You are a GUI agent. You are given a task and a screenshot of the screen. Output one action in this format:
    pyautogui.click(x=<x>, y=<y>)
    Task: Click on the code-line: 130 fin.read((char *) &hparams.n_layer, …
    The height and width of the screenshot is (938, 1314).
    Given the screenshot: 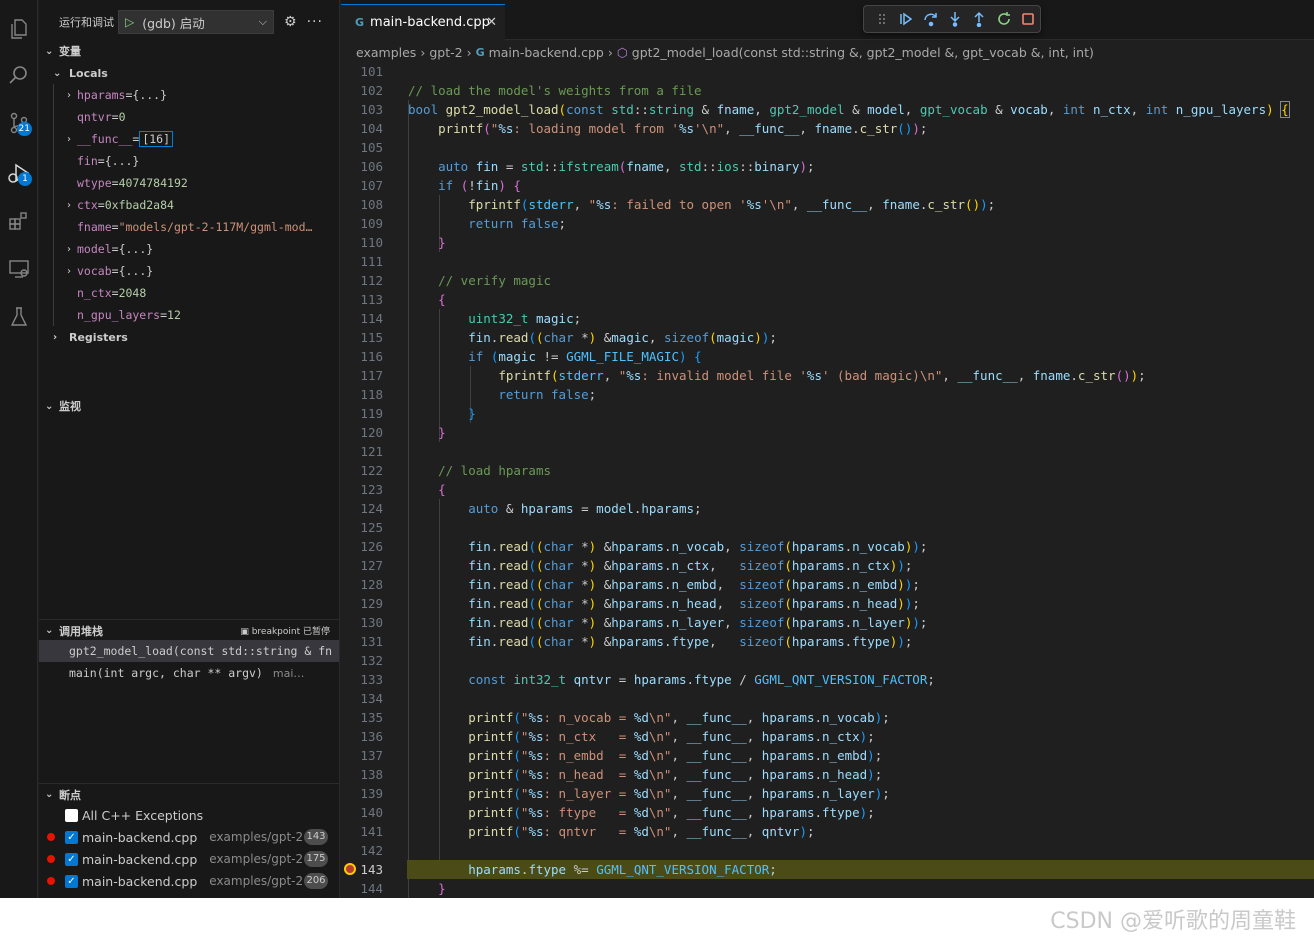 What is the action you would take?
    pyautogui.click(x=827, y=622)
    